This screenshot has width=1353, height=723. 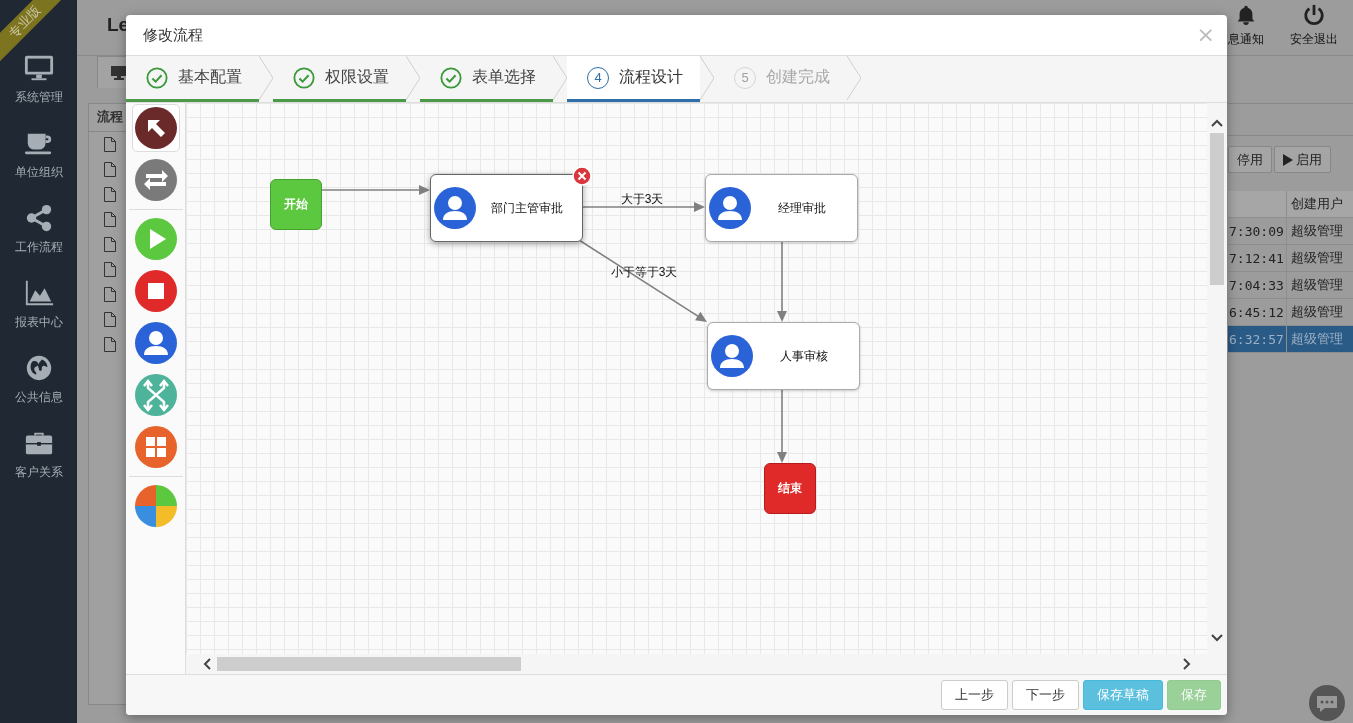 What do you see at coordinates (155, 506) in the screenshot?
I see `pie-icon` at bounding box center [155, 506].